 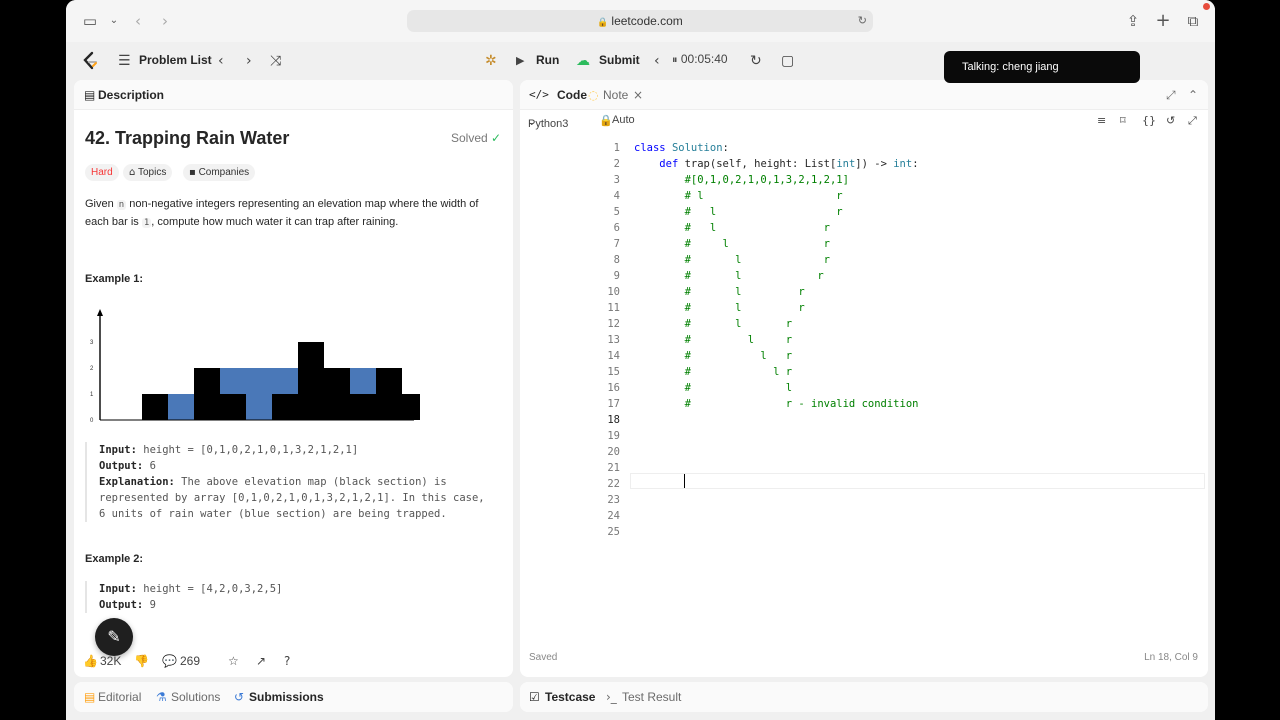 What do you see at coordinates (651, 697) in the screenshot?
I see `tab-test-result: Test Result` at bounding box center [651, 697].